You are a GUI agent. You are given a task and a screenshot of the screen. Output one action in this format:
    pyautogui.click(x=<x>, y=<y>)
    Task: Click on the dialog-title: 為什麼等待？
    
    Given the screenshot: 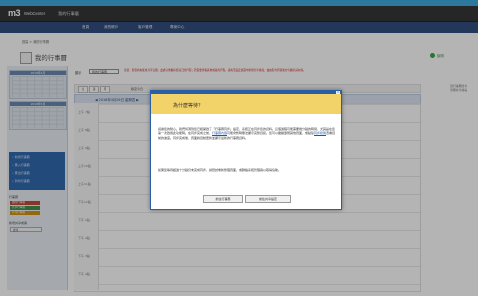 What is the action you would take?
    pyautogui.click(x=188, y=106)
    